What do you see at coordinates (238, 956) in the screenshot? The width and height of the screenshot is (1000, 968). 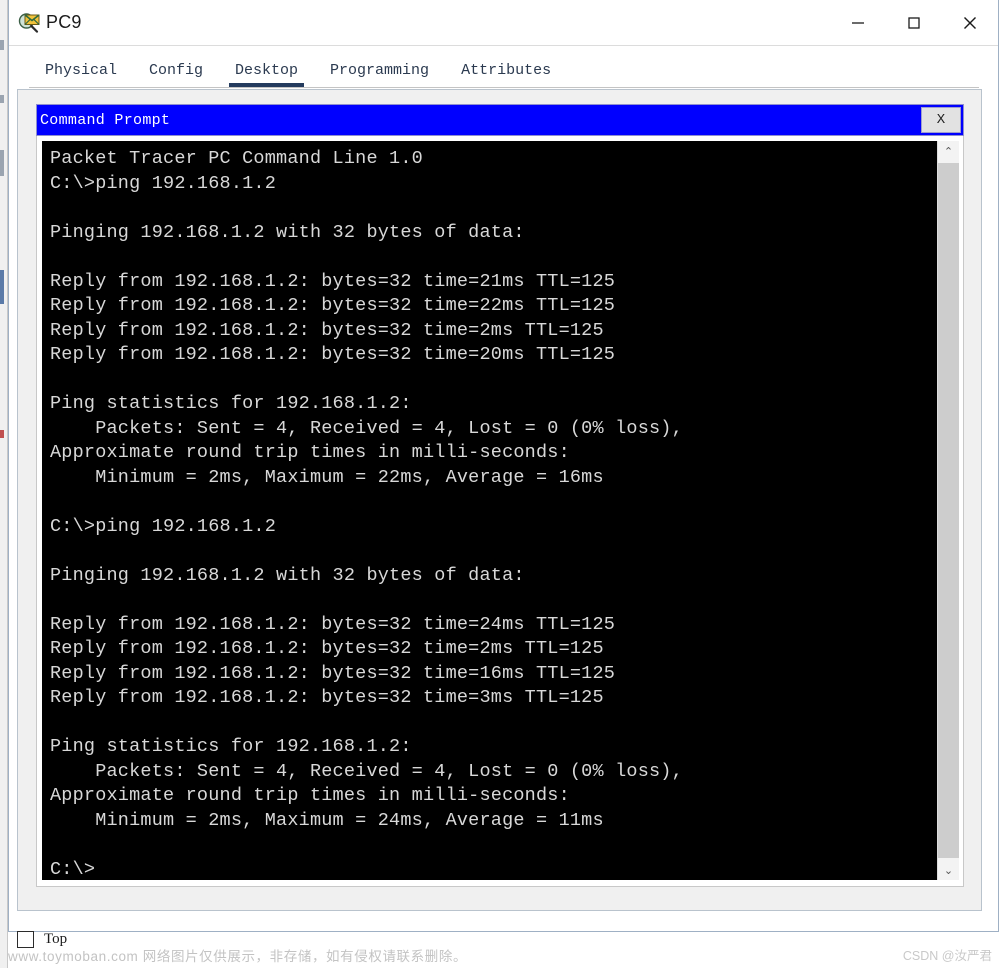 I see `watermark-left: www.toymoban.com 网络图片仅供展示，非存储，如有侵权请联系删除。` at bounding box center [238, 956].